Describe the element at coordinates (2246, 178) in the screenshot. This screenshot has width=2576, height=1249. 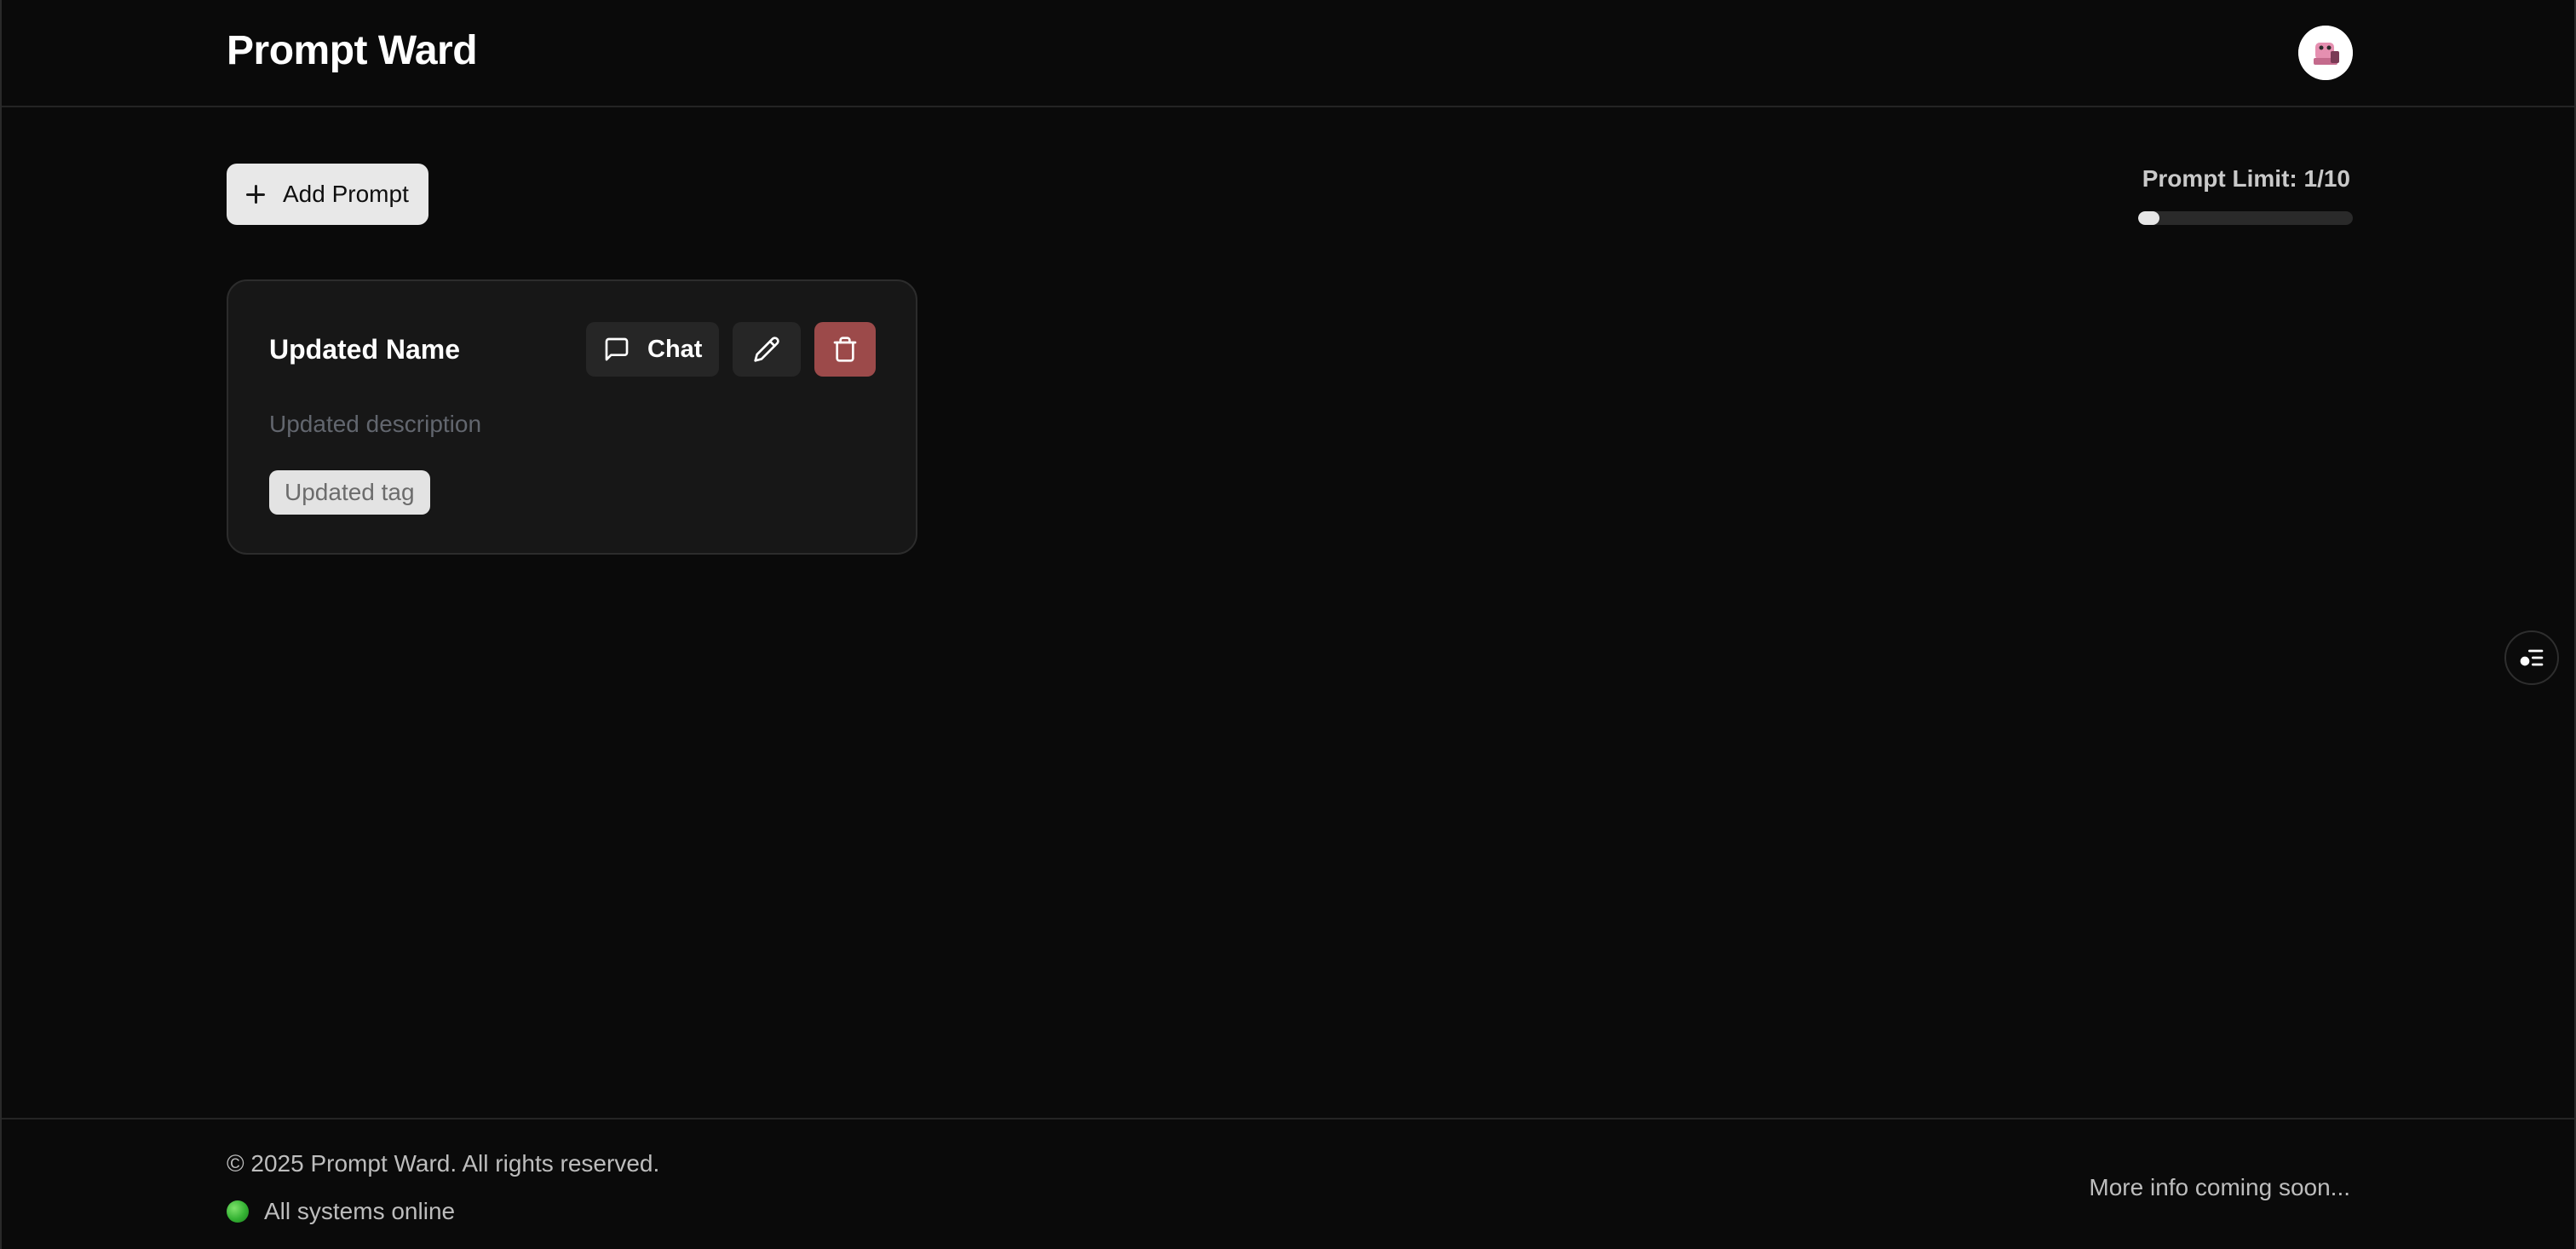
I see `prompt-limit-label: Prompt Limit: 1/10` at that location.